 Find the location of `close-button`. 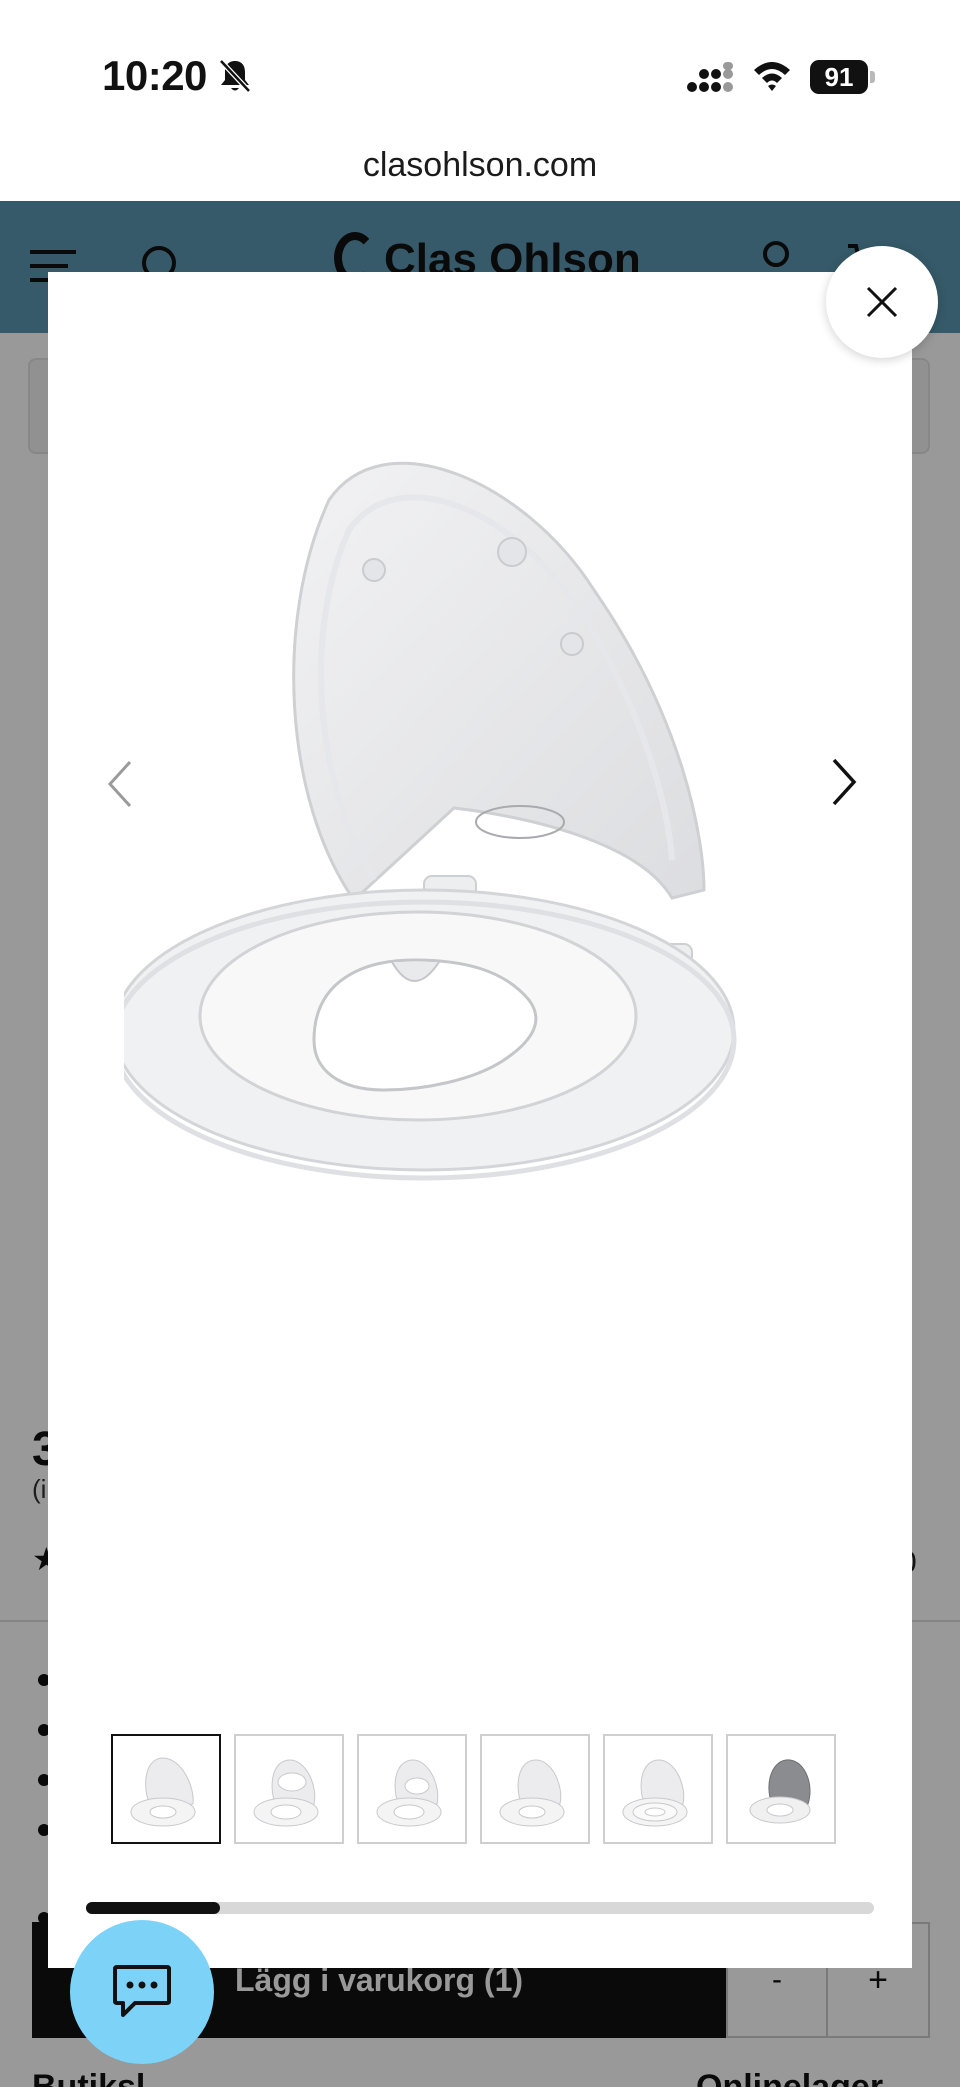

close-button is located at coordinates (882, 302).